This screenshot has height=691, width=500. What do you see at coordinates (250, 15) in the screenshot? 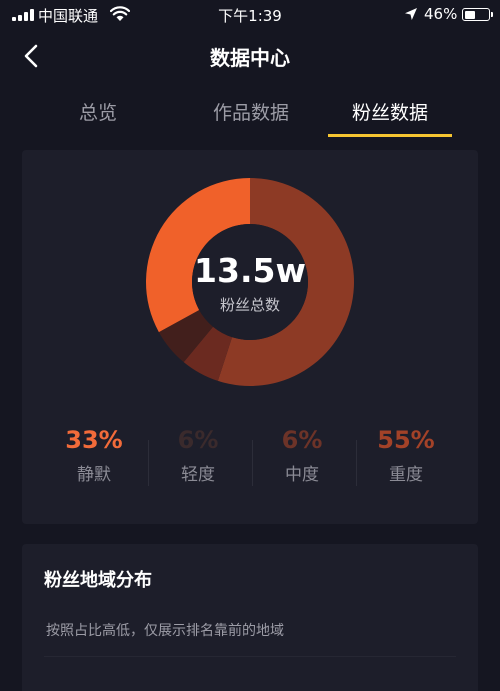
I see `status-bar: 中国联通 下午1:39 46%` at bounding box center [250, 15].